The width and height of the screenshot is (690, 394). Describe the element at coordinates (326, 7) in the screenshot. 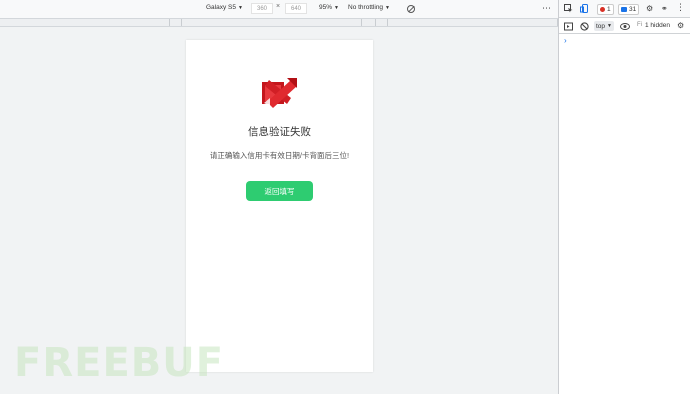

I see `zoom-label: 95%` at that location.